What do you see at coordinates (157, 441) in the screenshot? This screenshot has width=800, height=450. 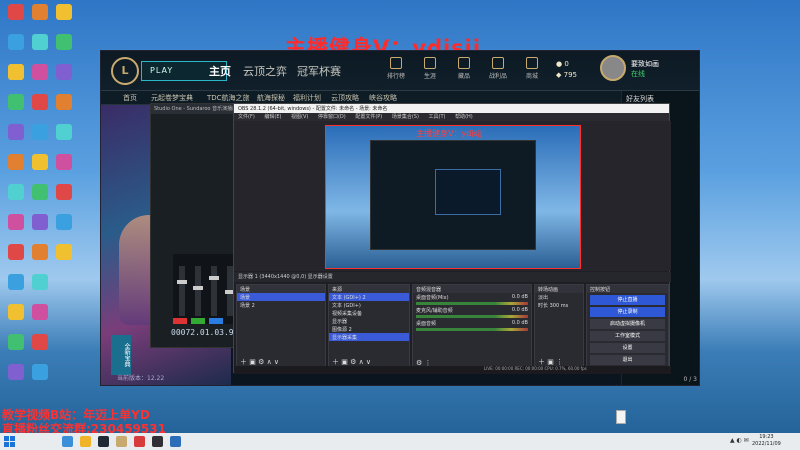 I see `obs-taskbar-icon` at bounding box center [157, 441].